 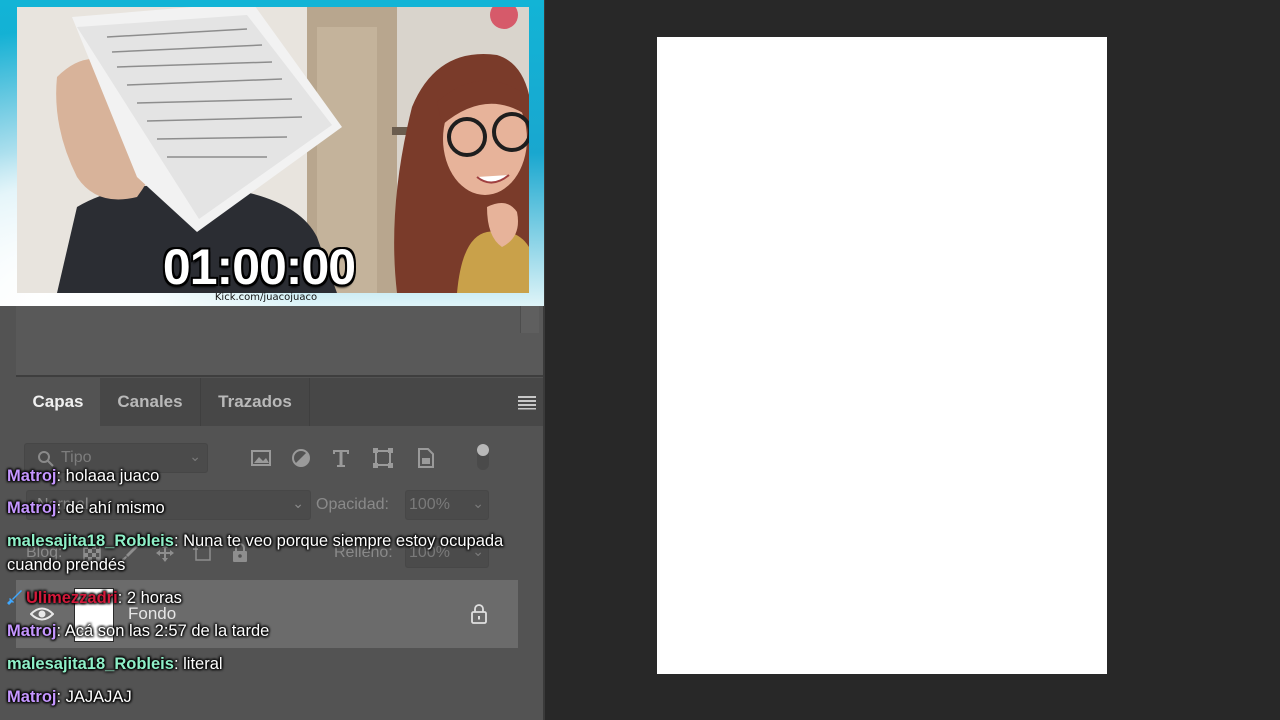 What do you see at coordinates (112, 476) in the screenshot?
I see `chat-text: holaaa juaco` at bounding box center [112, 476].